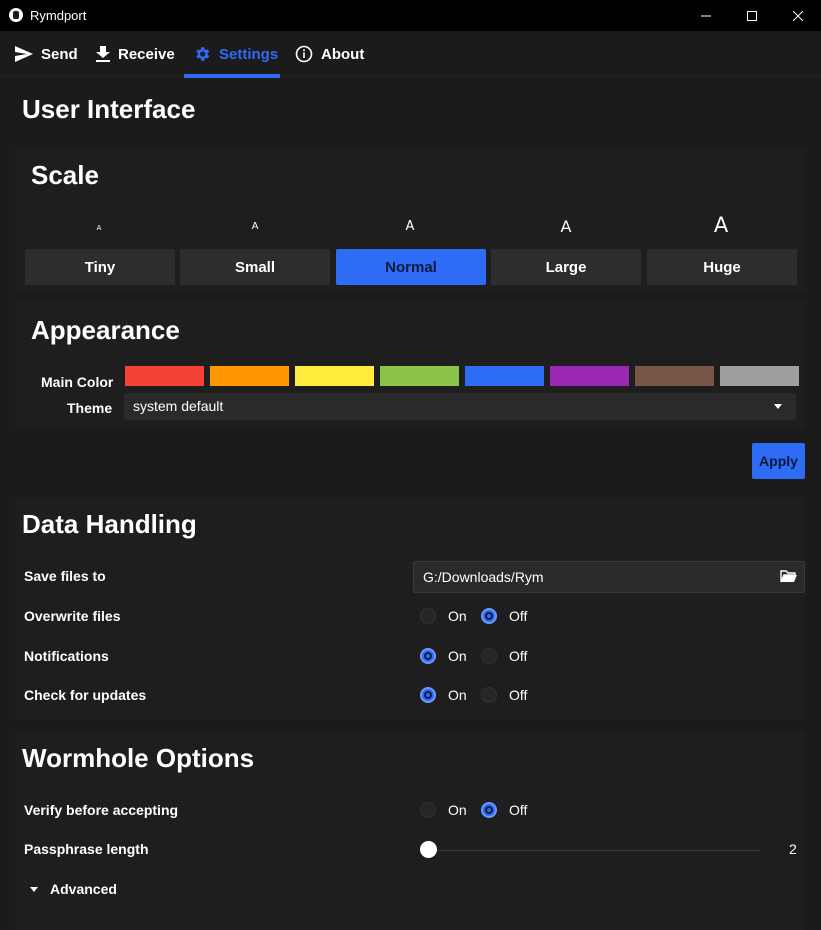 The width and height of the screenshot is (821, 930). I want to click on tab-receive: Receive, so click(135, 54).